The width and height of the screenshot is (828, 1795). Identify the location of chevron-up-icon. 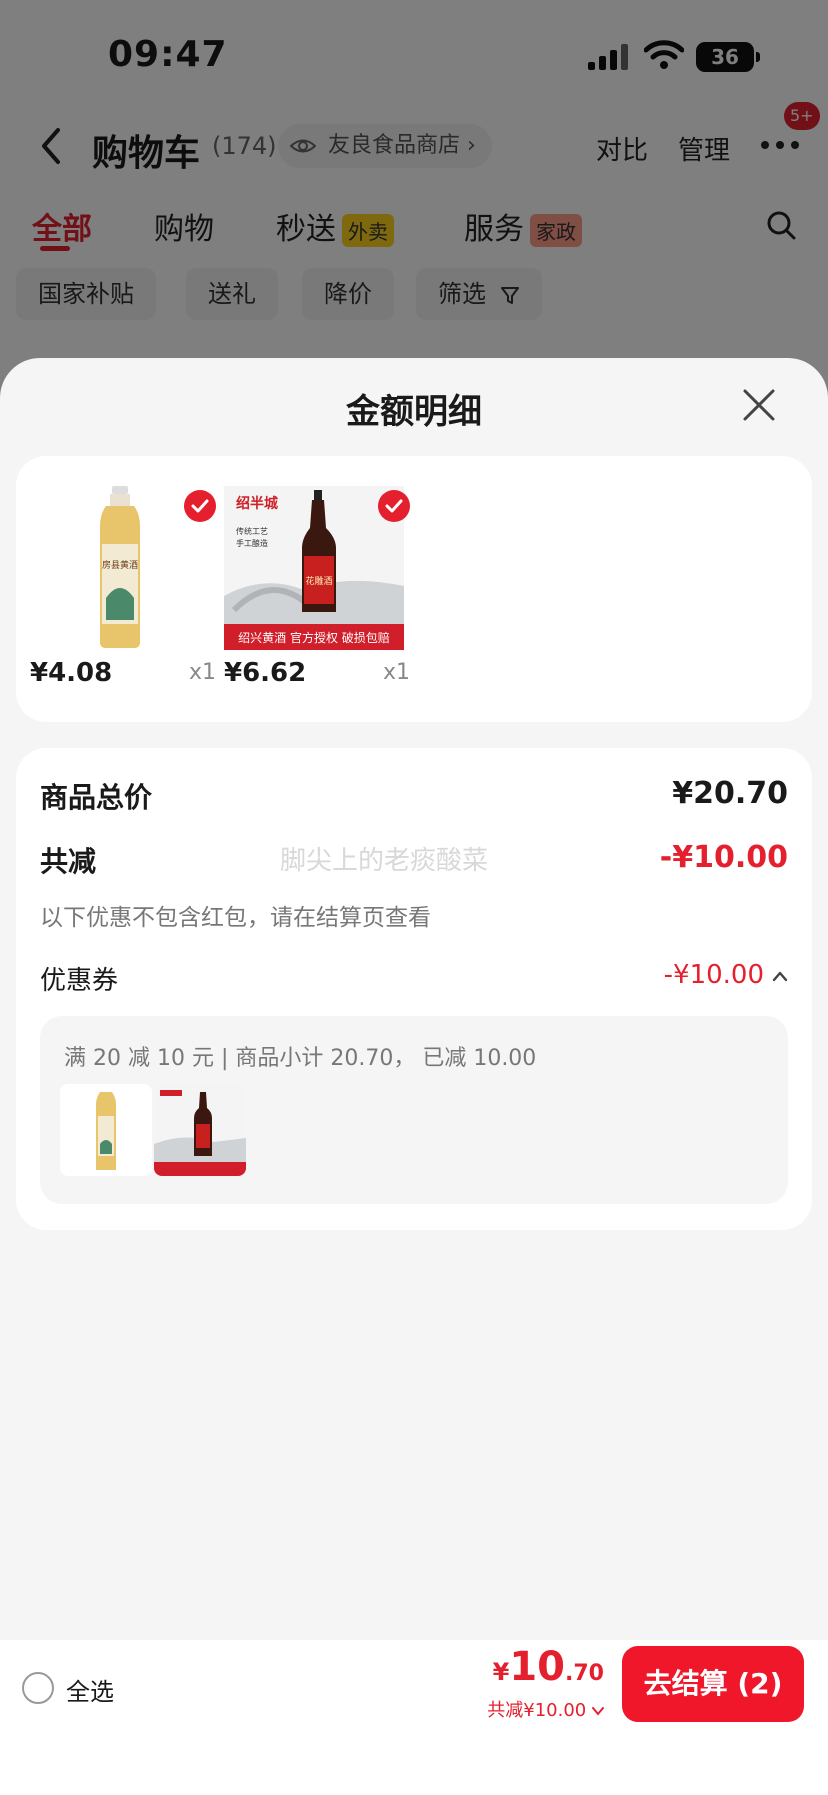
(780, 976).